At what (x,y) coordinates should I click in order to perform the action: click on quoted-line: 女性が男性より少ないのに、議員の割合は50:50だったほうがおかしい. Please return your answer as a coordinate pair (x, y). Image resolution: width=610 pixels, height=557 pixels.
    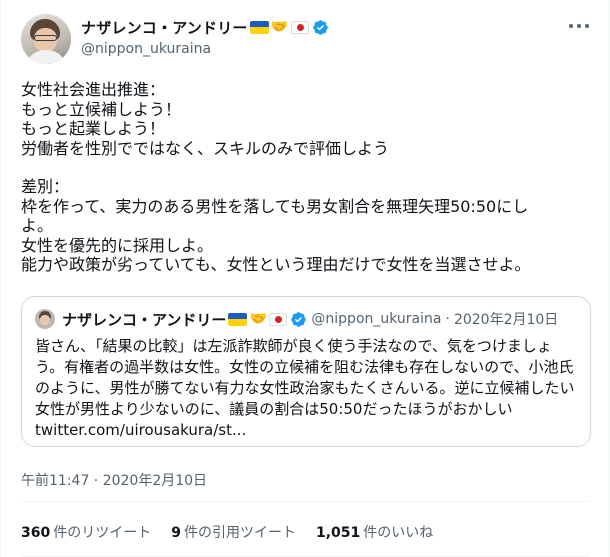
    Looking at the image, I should click on (274, 409).